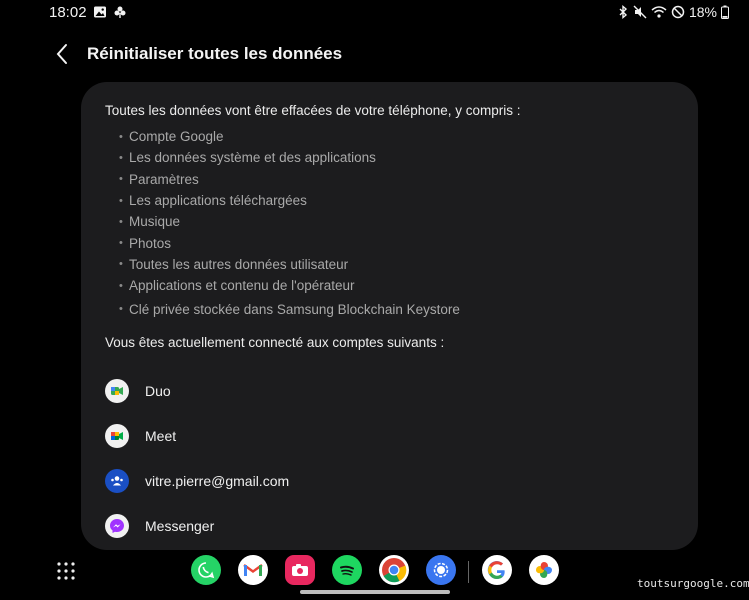 Image resolution: width=749 pixels, height=600 pixels. I want to click on signal-icon, so click(441, 570).